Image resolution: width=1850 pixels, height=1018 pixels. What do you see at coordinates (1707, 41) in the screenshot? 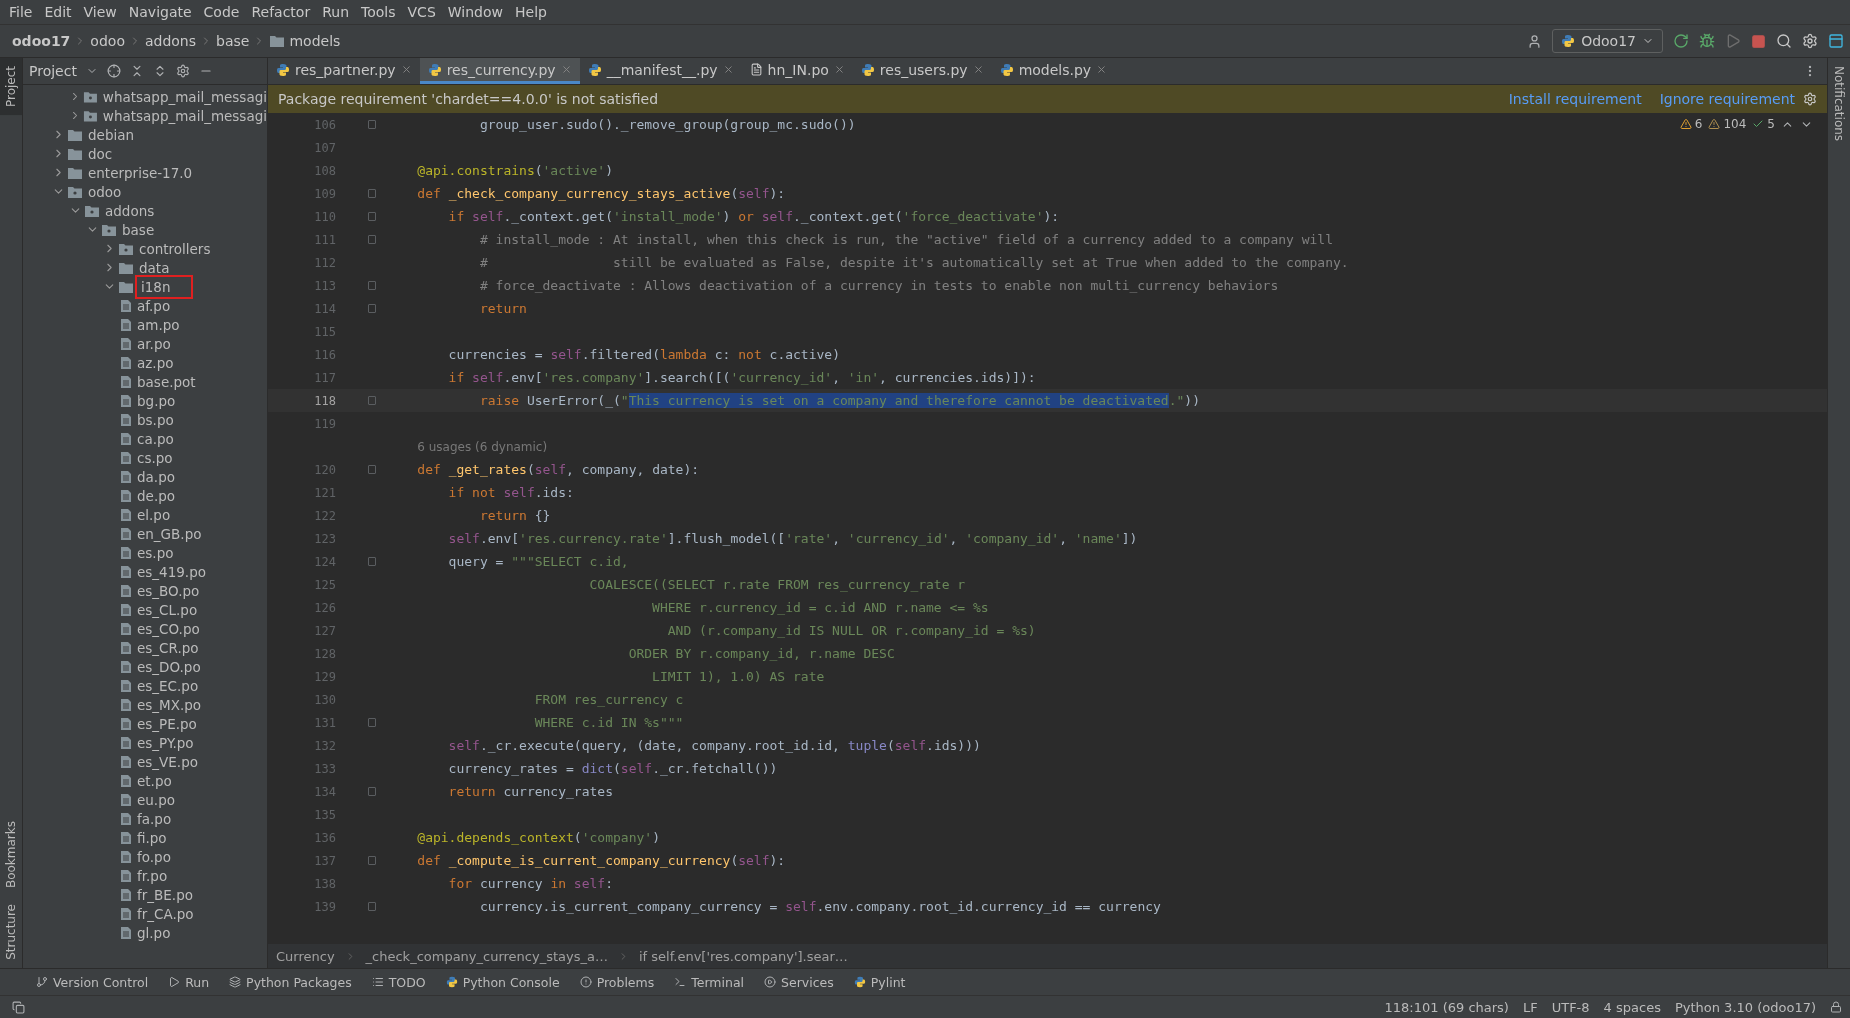
I see `bug-icon` at bounding box center [1707, 41].